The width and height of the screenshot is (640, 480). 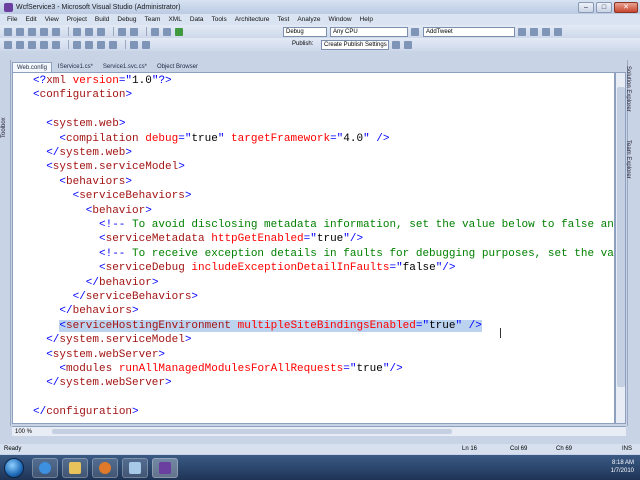 I want to click on find-icon, so click(x=415, y=31).